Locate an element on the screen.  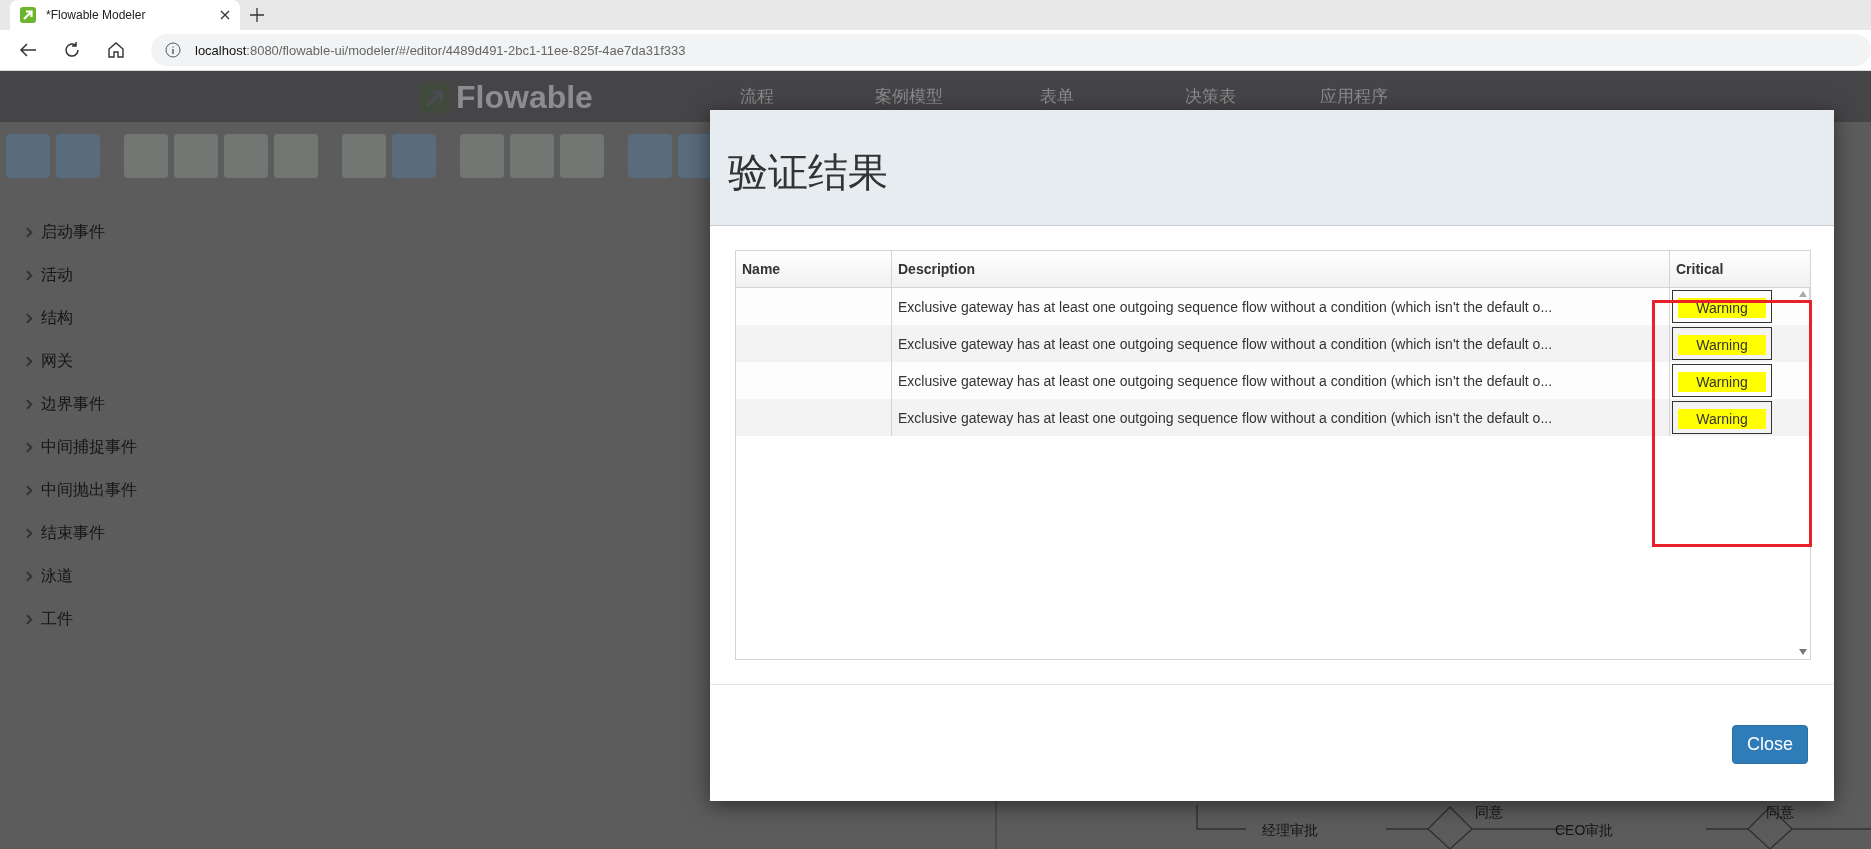
task-label: CEO审批 is located at coordinates (1584, 831).